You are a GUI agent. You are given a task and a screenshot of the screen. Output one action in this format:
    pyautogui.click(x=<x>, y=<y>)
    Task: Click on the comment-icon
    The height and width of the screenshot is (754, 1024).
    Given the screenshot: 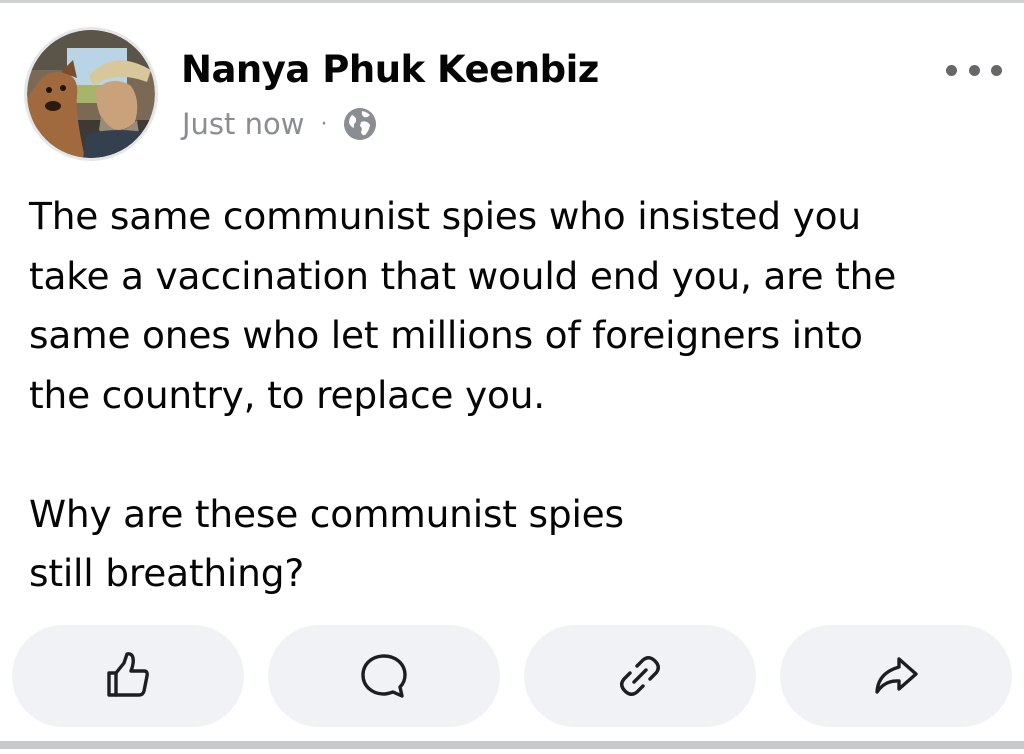 What is the action you would take?
    pyautogui.click(x=384, y=676)
    